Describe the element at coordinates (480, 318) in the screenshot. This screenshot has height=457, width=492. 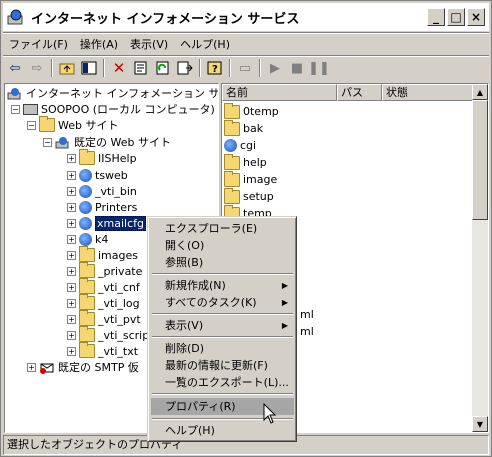
I see `scroll-track` at that location.